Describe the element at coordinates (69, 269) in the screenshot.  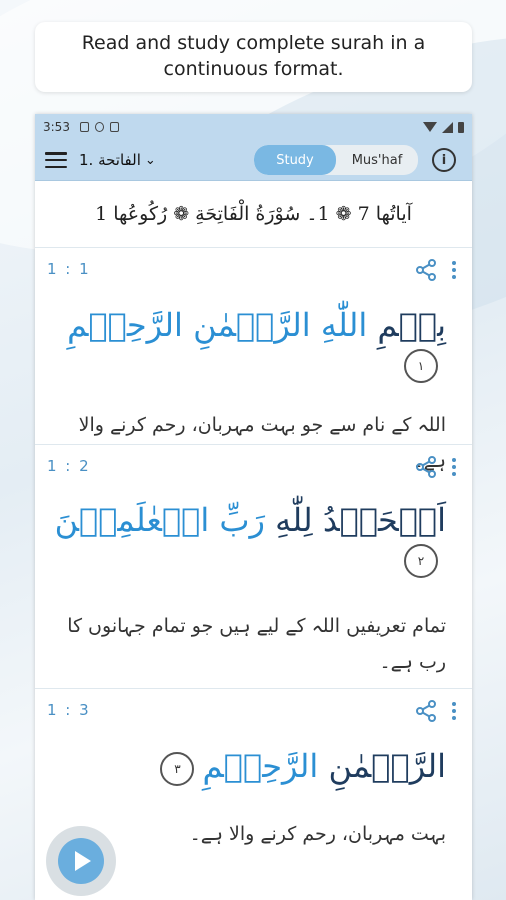
I see `ayah-reference: 1` at that location.